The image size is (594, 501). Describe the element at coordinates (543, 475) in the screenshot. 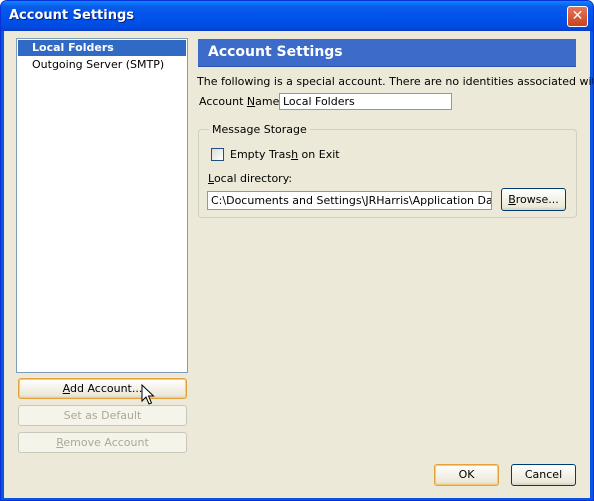

I see `cancel-button: Cancel` at that location.